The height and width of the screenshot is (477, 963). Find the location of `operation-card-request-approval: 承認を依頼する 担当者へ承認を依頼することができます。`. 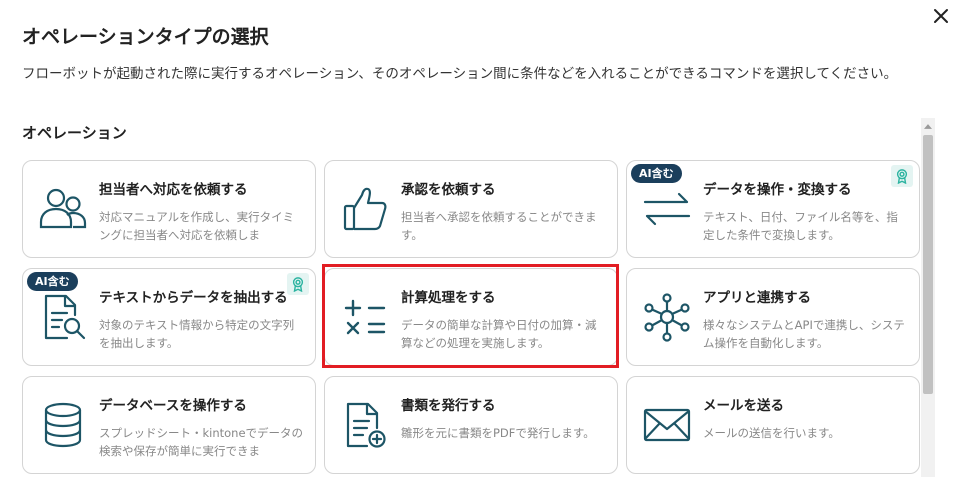

operation-card-request-approval: 承認を依頼する 担当者へ承認を依頼することができます。 is located at coordinates (471, 209).